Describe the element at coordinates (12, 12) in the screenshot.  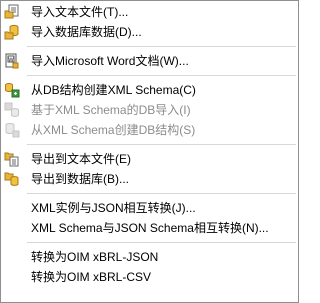
I see `import-text-file-icon` at that location.